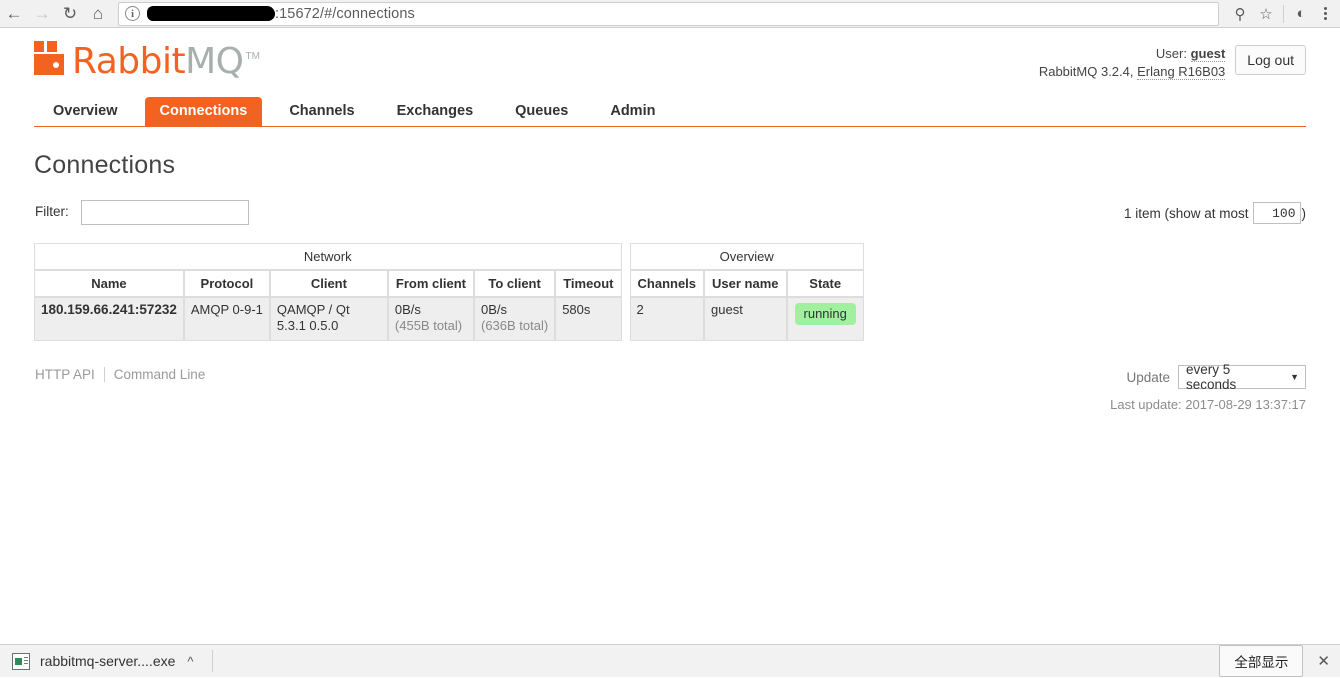 This screenshot has height=678, width=1340. What do you see at coordinates (190, 661) in the screenshot?
I see `chevron-up-icon: ^` at bounding box center [190, 661].